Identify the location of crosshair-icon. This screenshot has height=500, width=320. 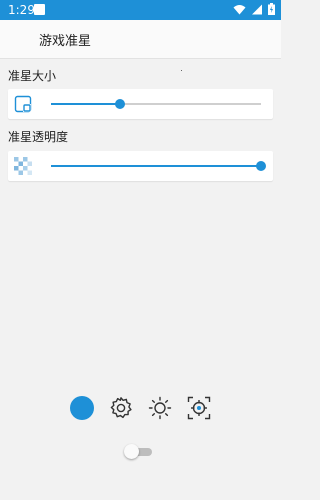
(199, 408).